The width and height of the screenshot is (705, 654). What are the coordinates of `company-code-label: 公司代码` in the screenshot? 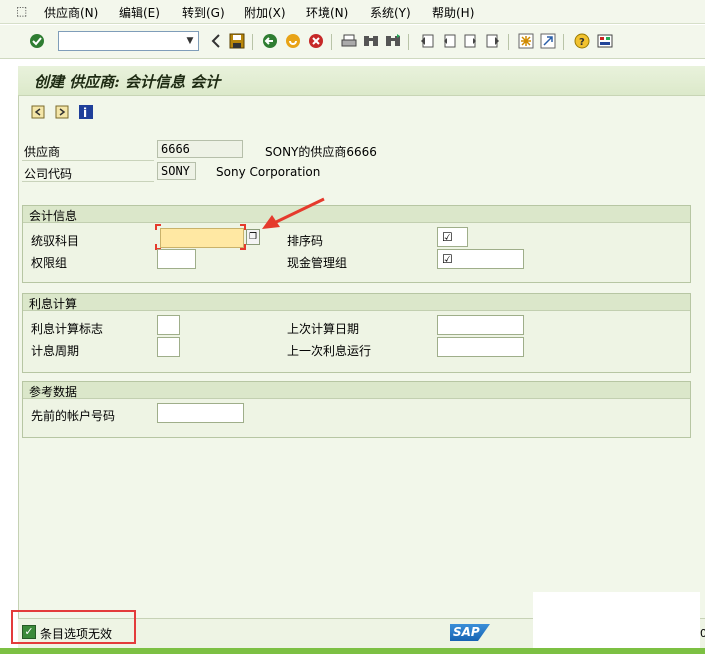 It's located at (48, 174).